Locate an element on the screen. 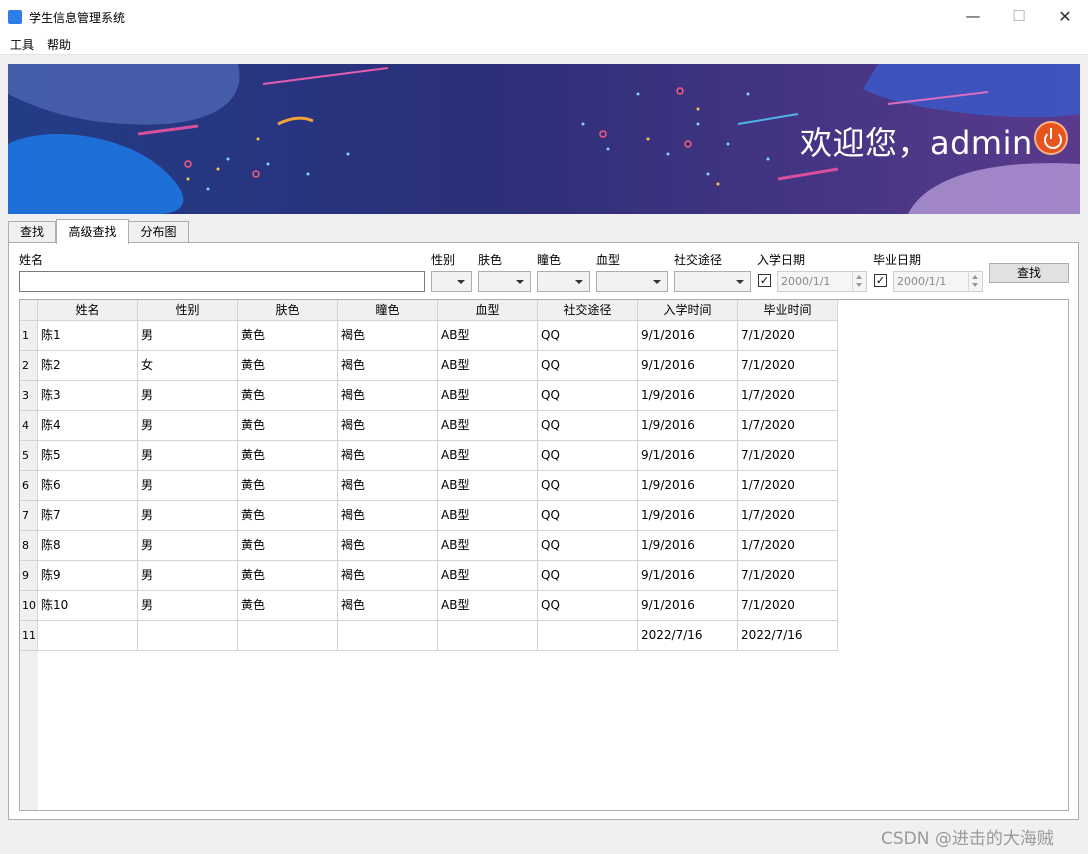  social-select is located at coordinates (712, 281).